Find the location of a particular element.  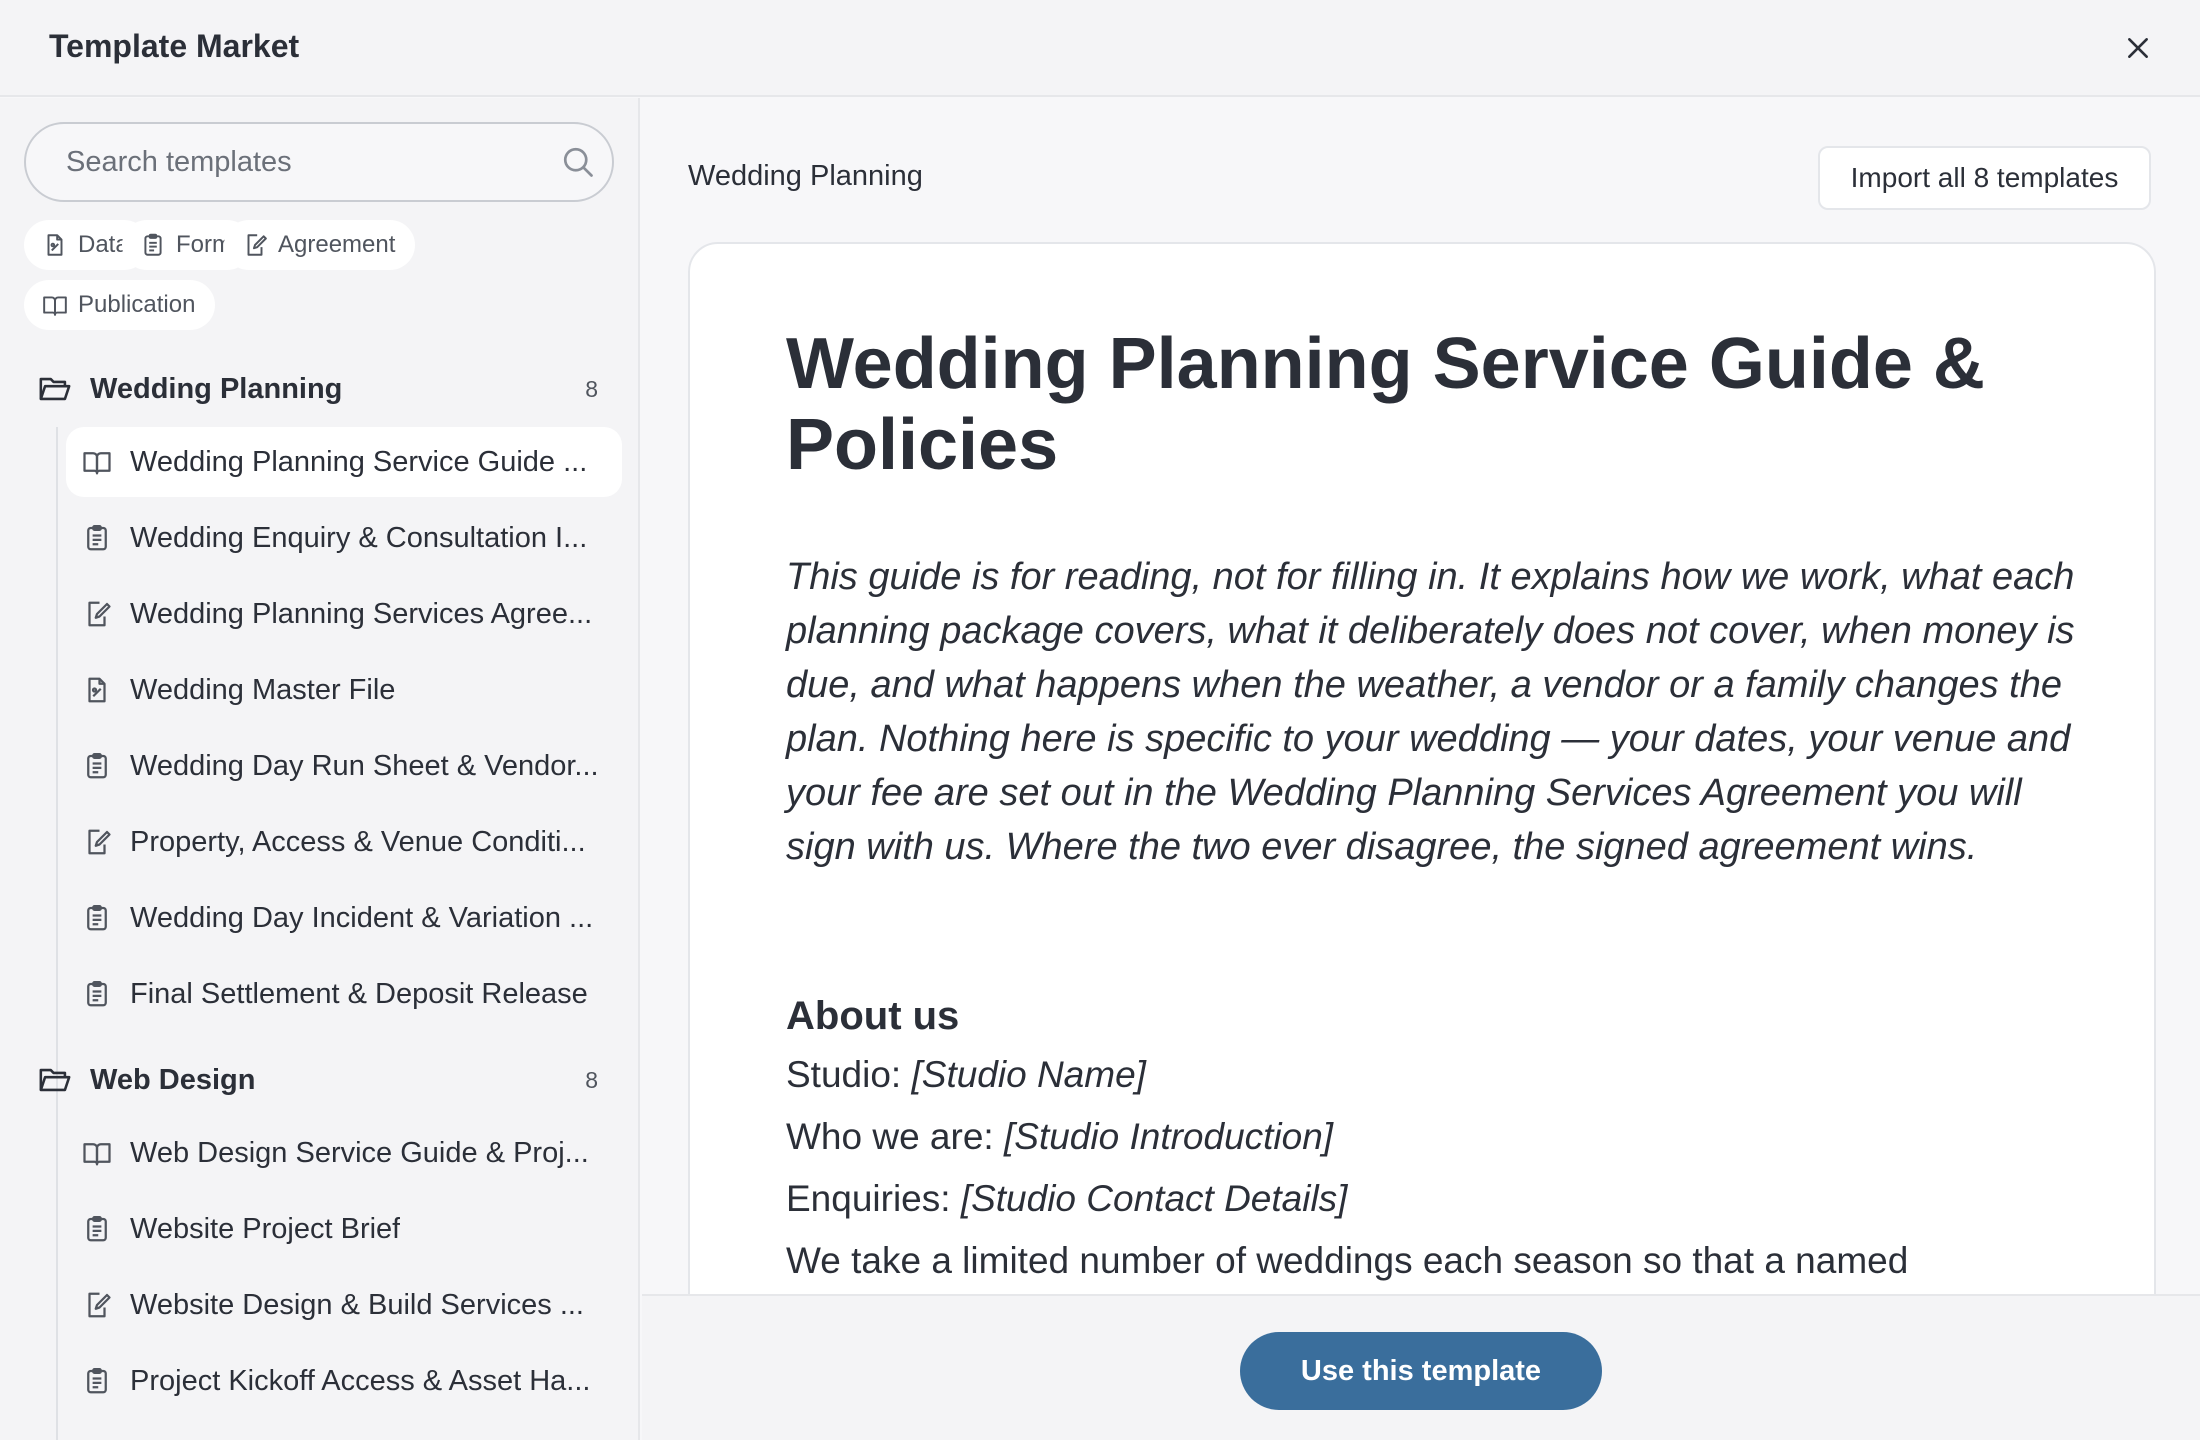

search-input is located at coordinates (306, 162).